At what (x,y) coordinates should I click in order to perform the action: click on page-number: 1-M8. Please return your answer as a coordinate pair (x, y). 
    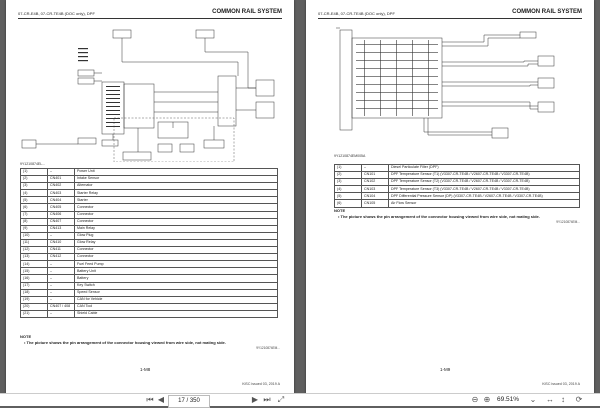
    Looking at the image, I should click on (145, 369).